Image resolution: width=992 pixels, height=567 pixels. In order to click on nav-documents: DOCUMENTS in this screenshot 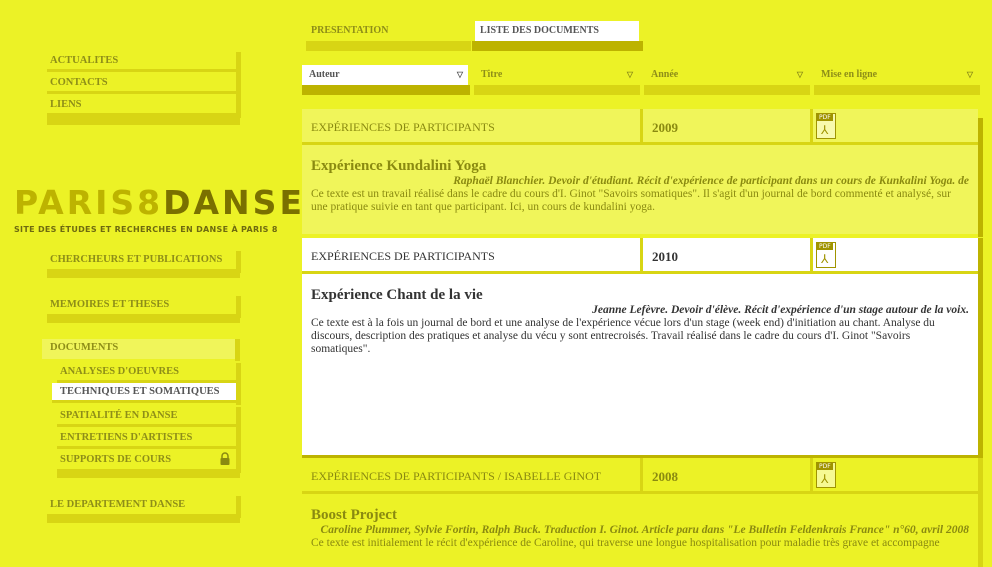, I will do `click(141, 350)`.